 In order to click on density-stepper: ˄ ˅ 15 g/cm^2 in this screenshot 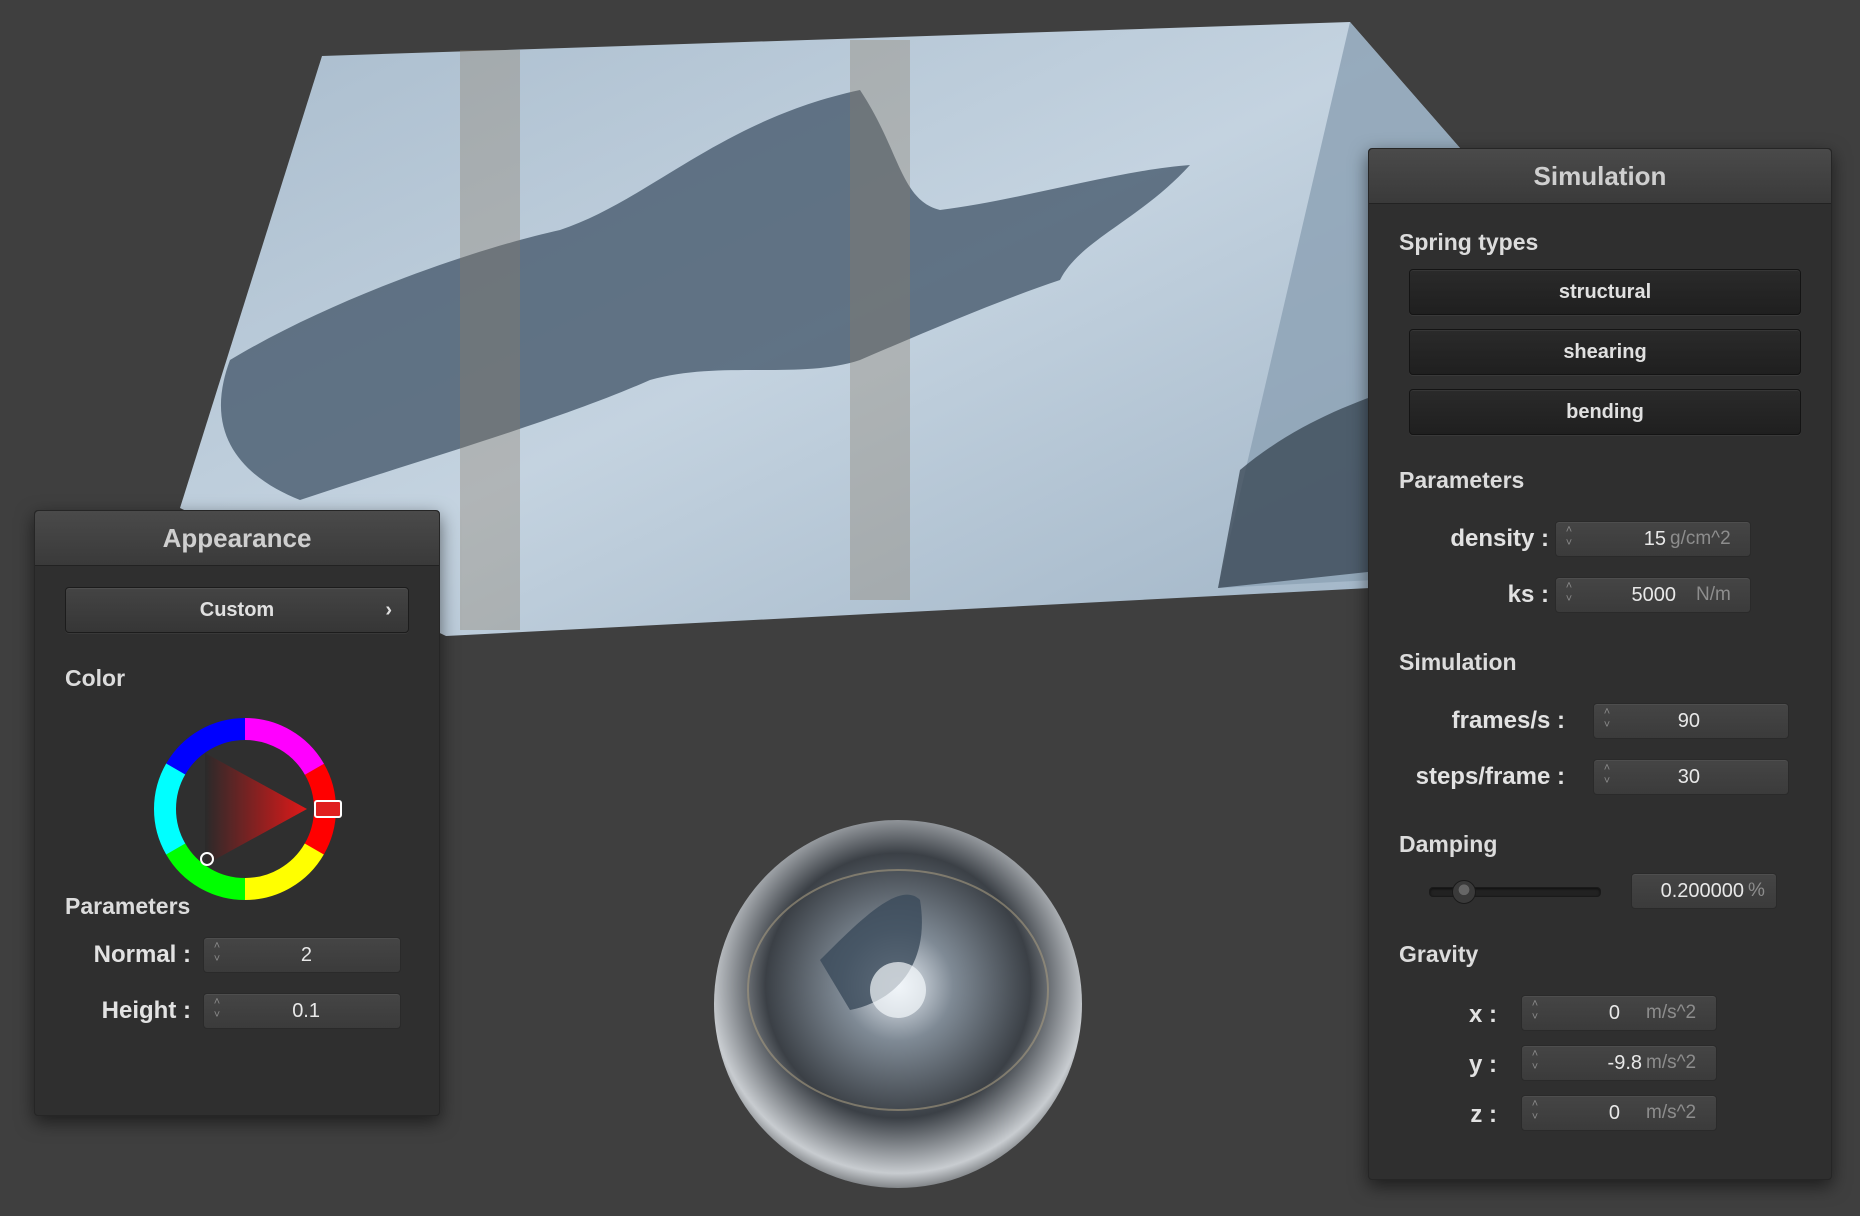, I will do `click(1653, 539)`.